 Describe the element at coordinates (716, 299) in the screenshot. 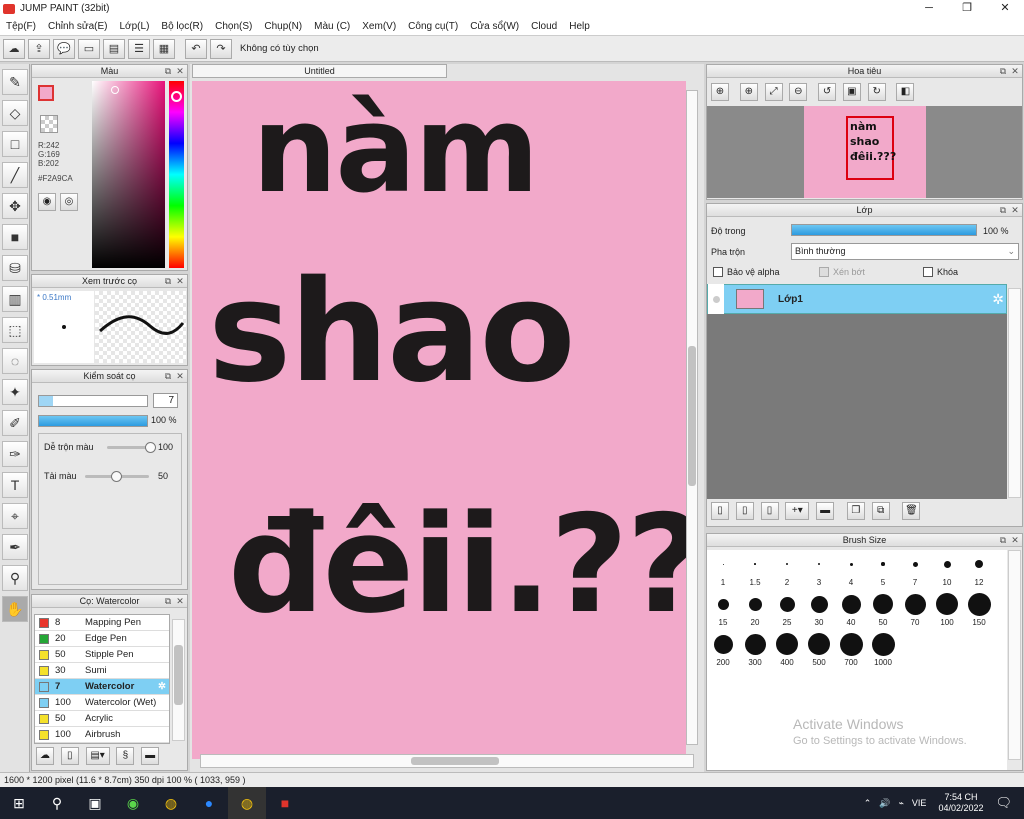

I see `visibility-icon` at that location.